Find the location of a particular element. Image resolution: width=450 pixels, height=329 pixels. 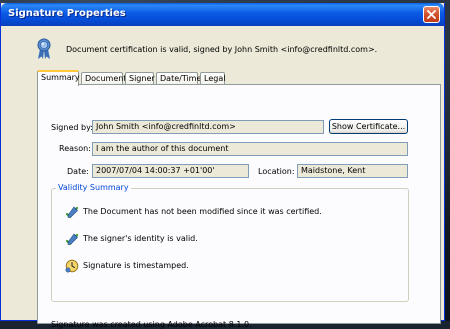

title-bar: Signature Properties is located at coordinates (222, 14).